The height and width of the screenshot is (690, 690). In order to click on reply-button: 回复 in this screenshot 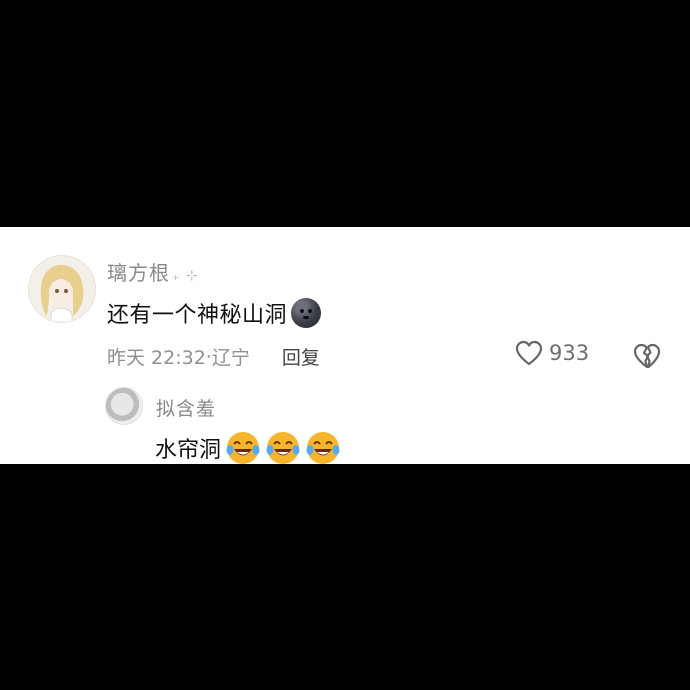, I will do `click(301, 356)`.